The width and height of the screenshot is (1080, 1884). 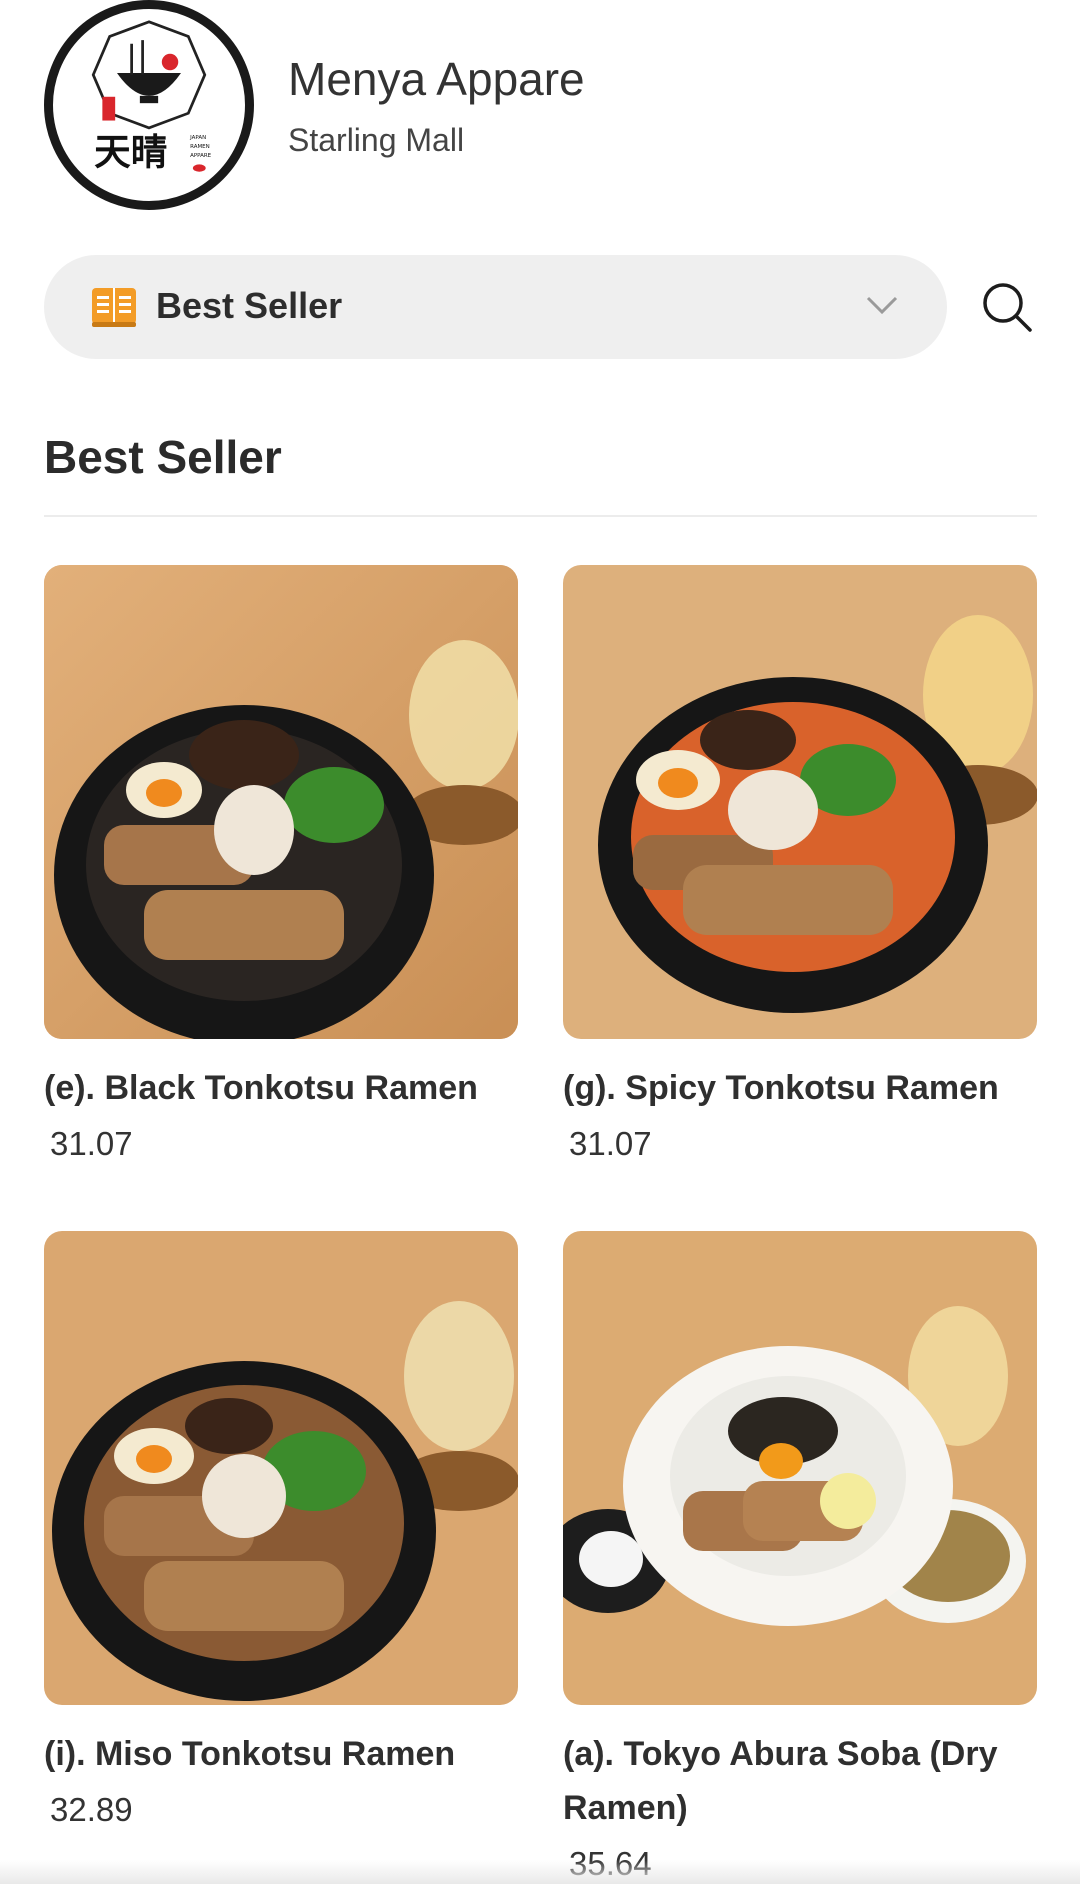 I want to click on product-price: 32.89, so click(x=91, y=1809).